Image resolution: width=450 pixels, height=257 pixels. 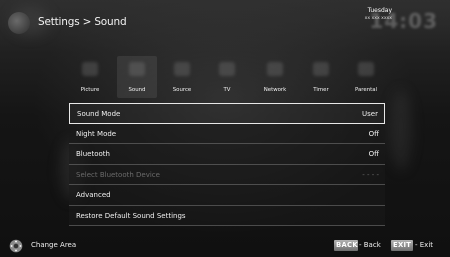 What do you see at coordinates (402, 245) in the screenshot?
I see `exit-key-button: EXIT` at bounding box center [402, 245].